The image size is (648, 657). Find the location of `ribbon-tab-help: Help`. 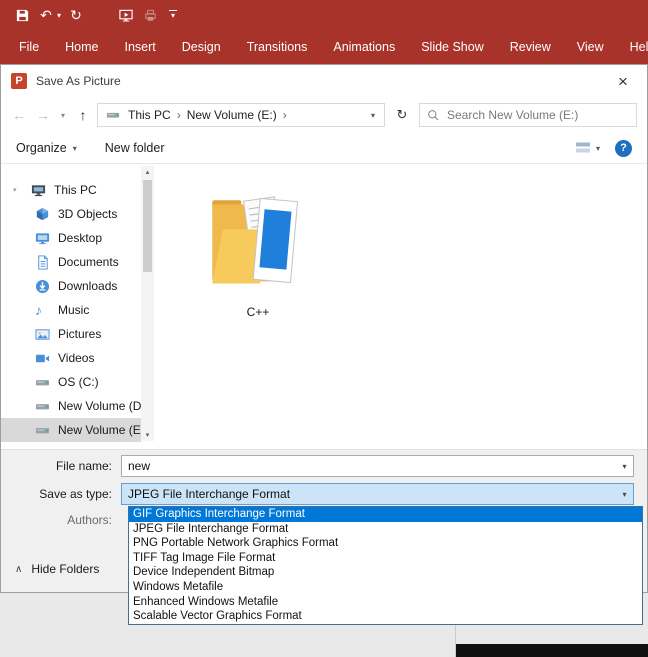

ribbon-tab-help: Help is located at coordinates (632, 47).